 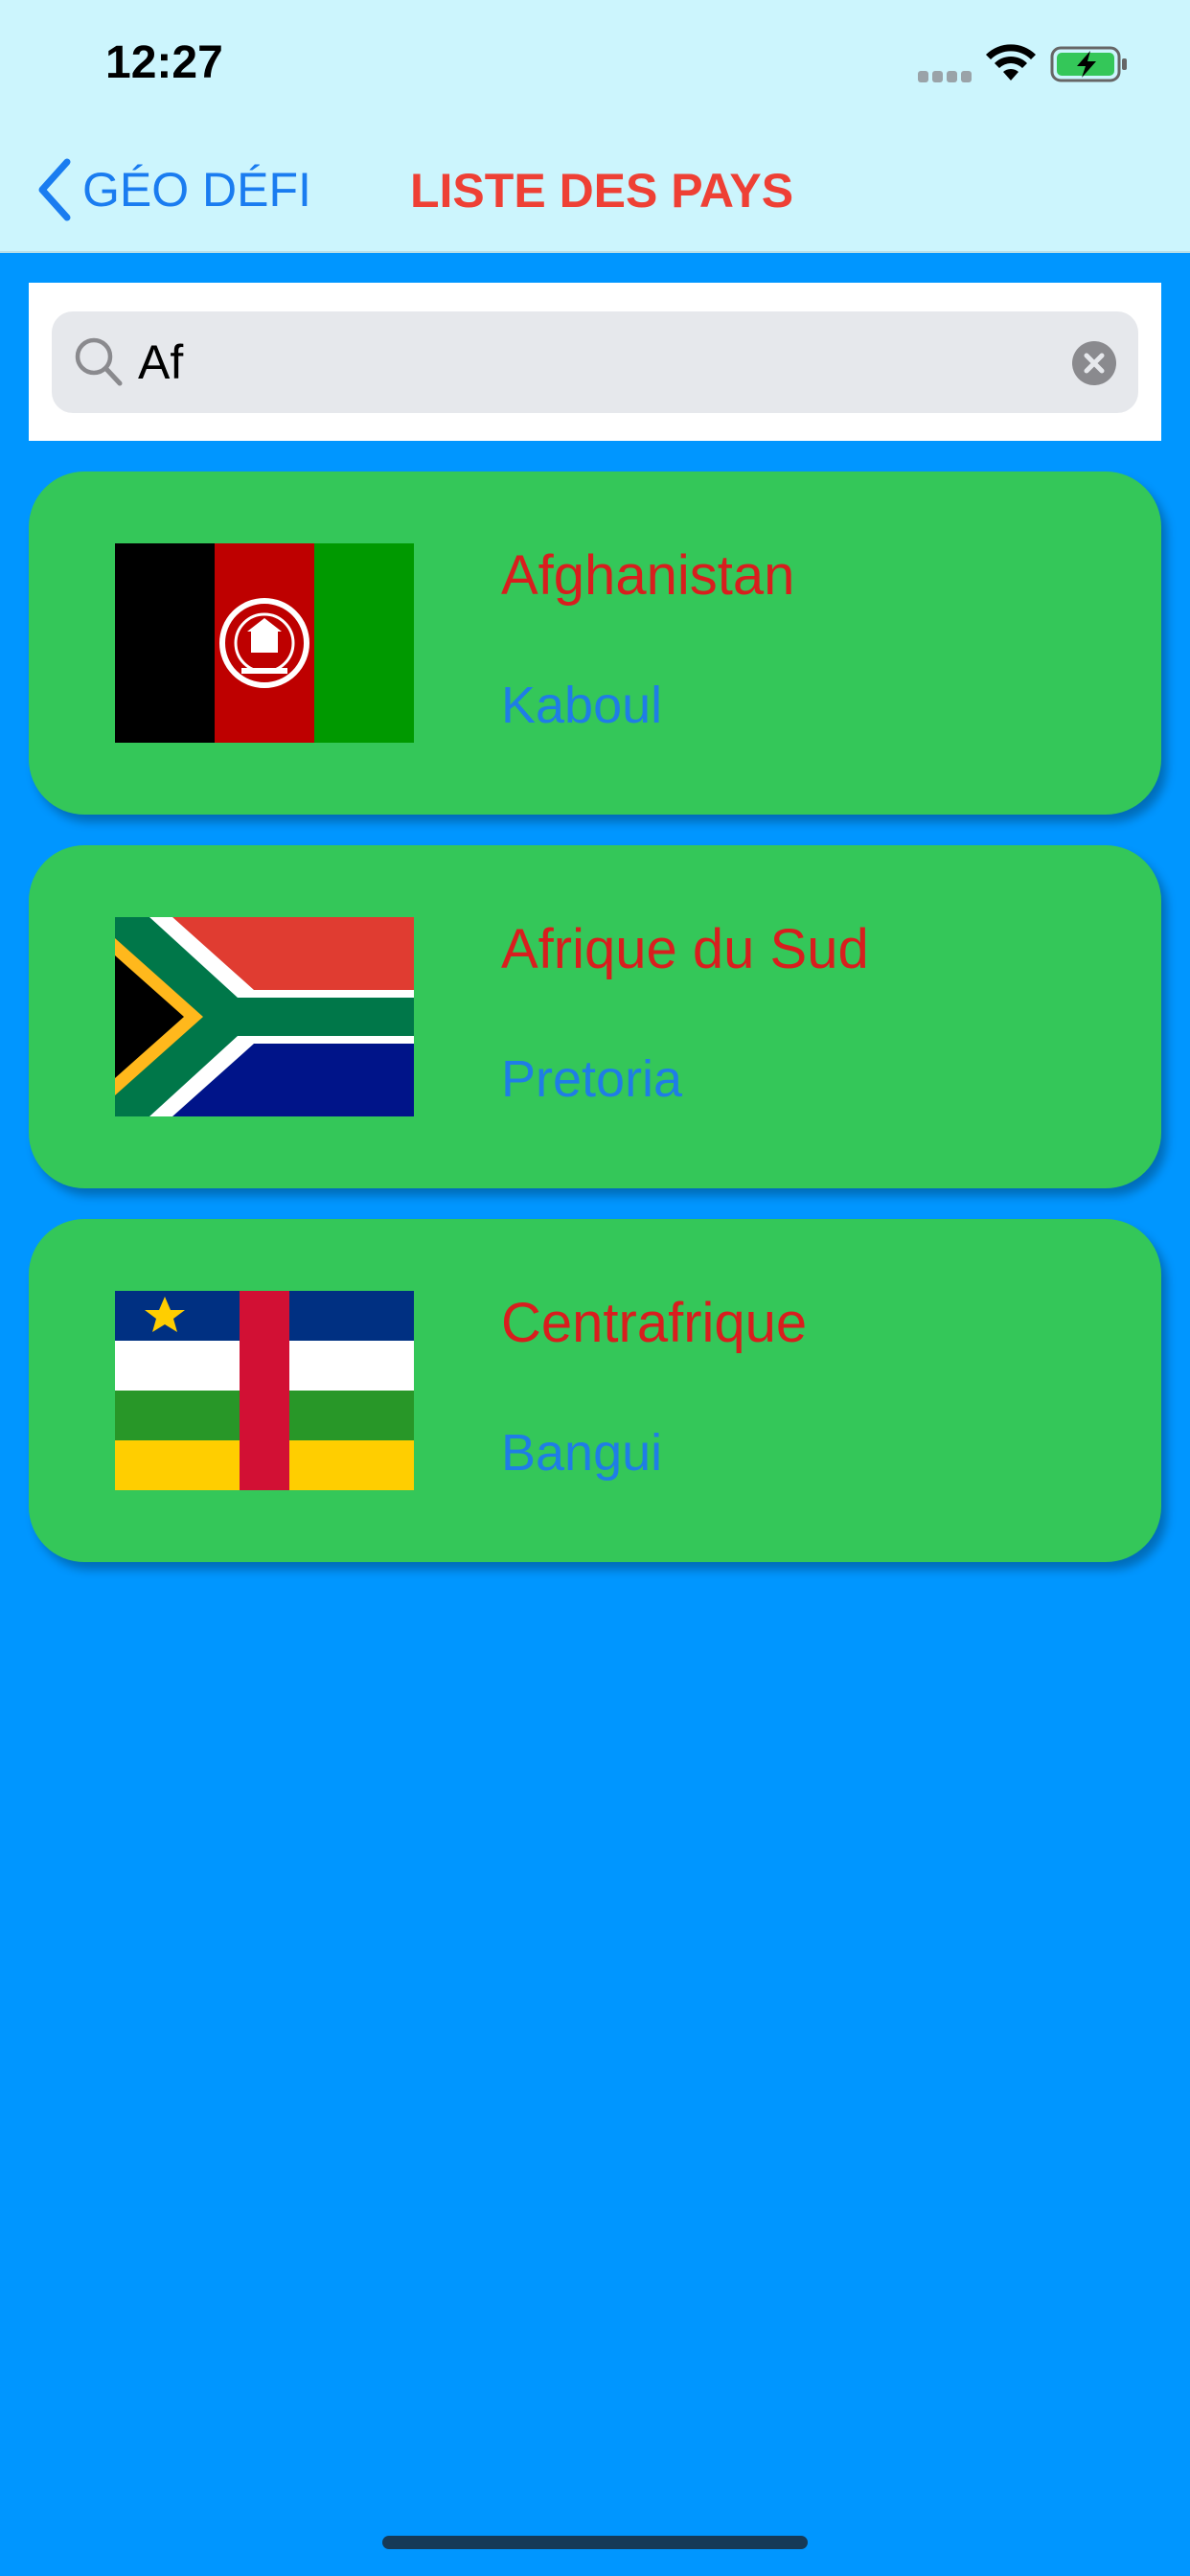 What do you see at coordinates (595, 126) in the screenshot?
I see `navigation-header: 12:27 GÉO DÉFI LISTE DES PAYS` at bounding box center [595, 126].